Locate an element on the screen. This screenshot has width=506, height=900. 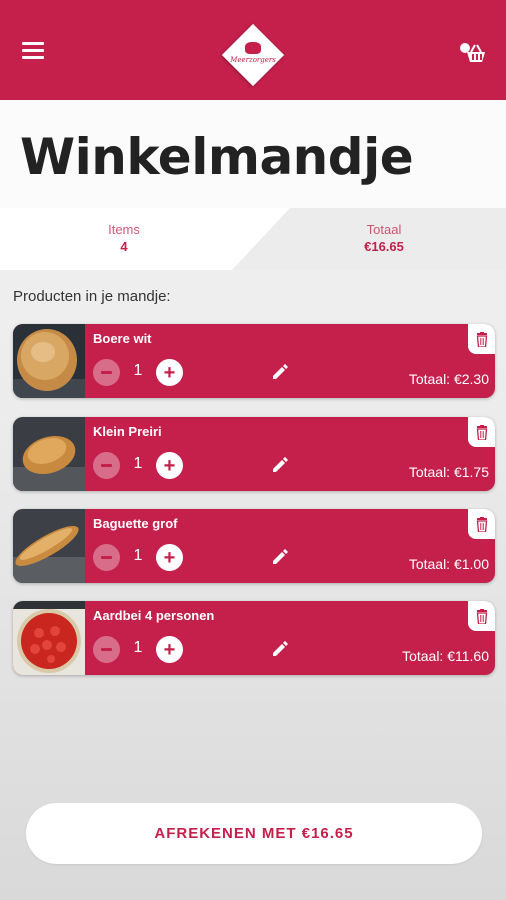
cart-summary: Items 4 Totaal €16.65 is located at coordinates (253, 239).